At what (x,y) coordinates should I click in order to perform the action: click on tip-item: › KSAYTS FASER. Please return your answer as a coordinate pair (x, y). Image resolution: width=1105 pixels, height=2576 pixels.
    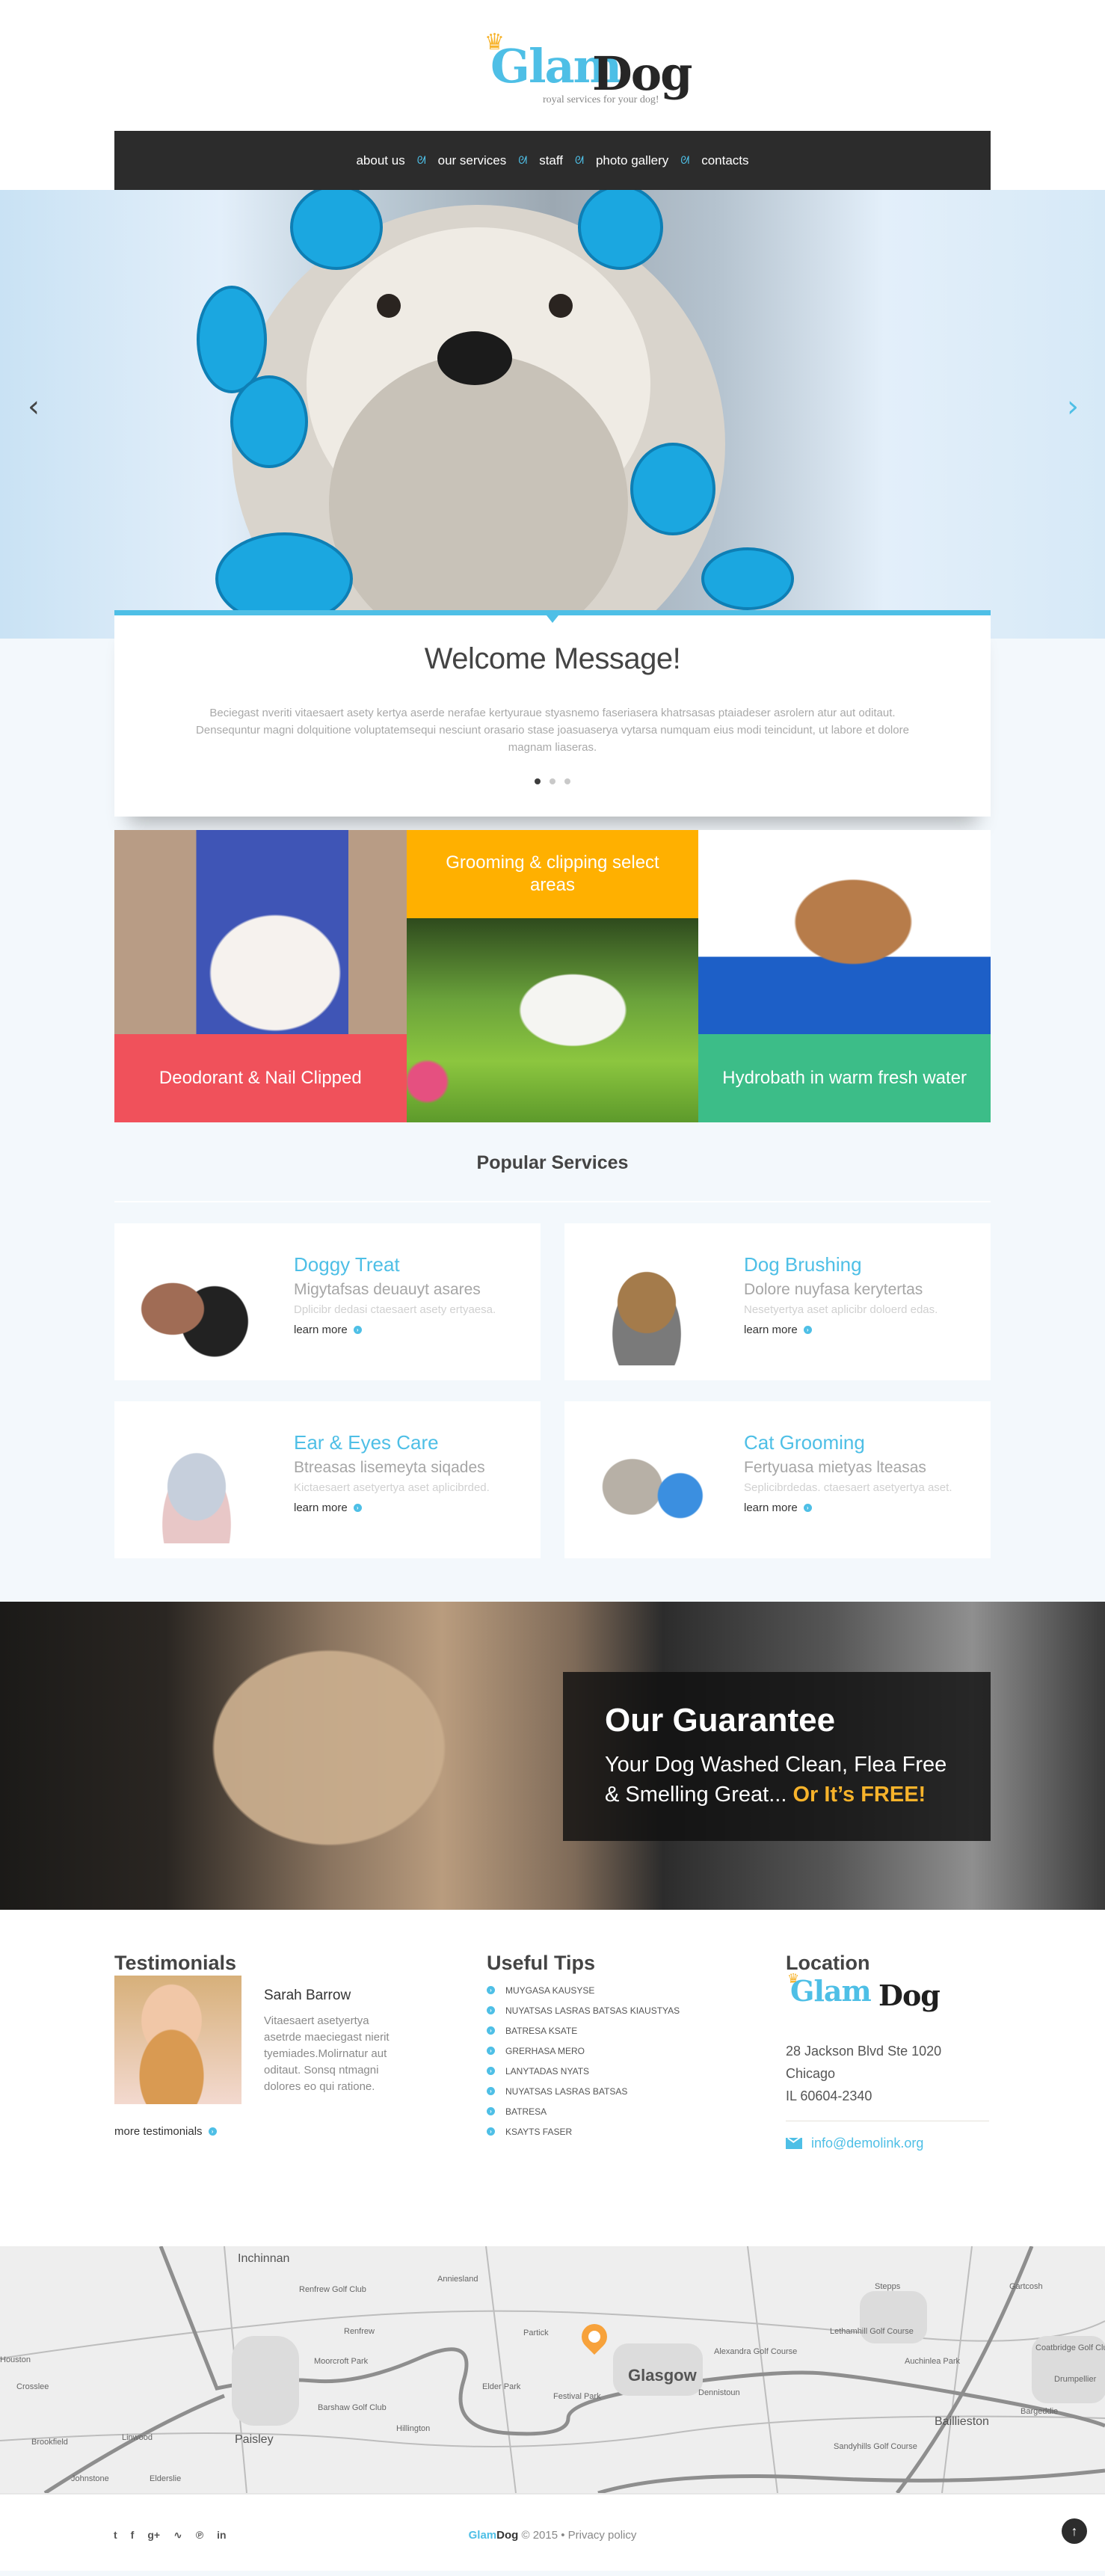
    Looking at the image, I should click on (583, 2131).